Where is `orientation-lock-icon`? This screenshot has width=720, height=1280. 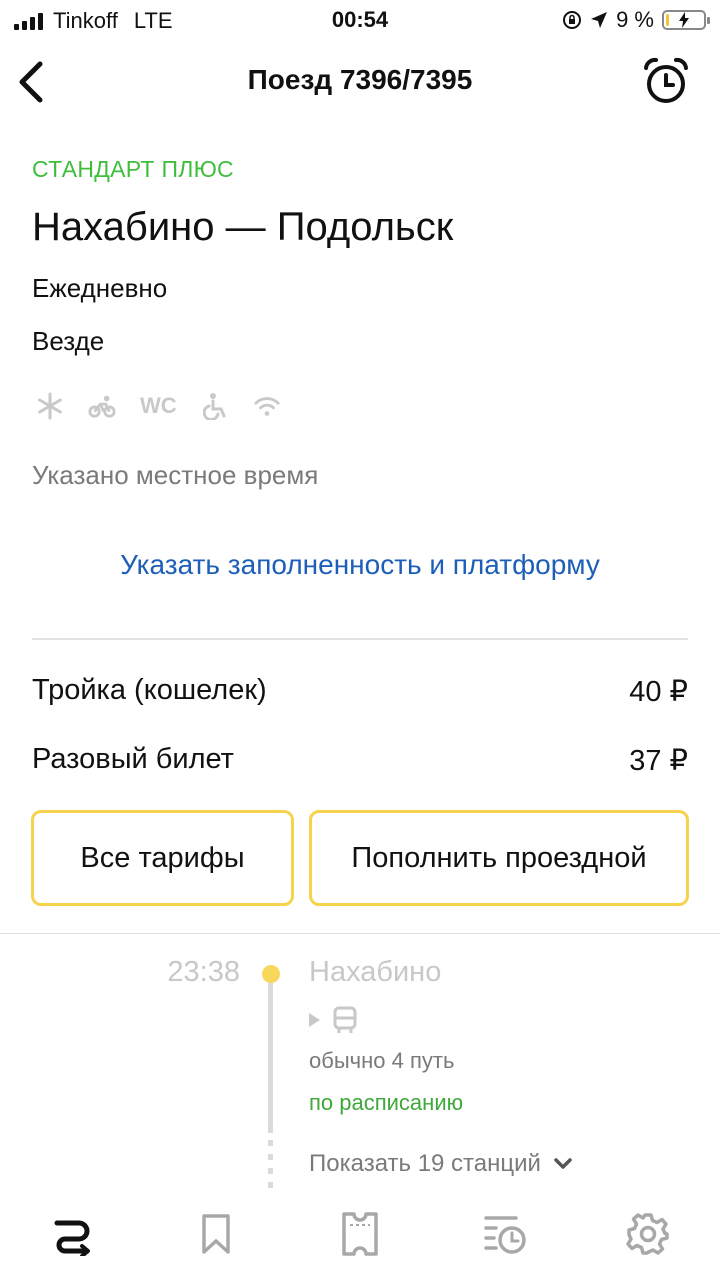
orientation-lock-icon is located at coordinates (572, 20).